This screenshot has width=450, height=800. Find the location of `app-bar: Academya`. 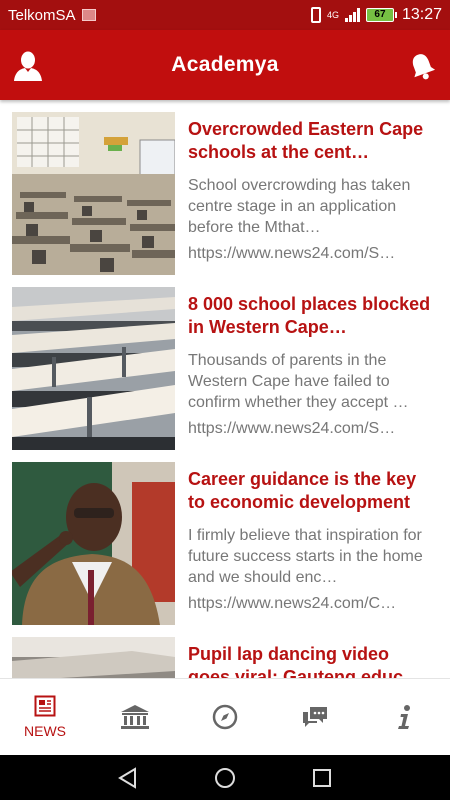

app-bar: Academya is located at coordinates (225, 65).